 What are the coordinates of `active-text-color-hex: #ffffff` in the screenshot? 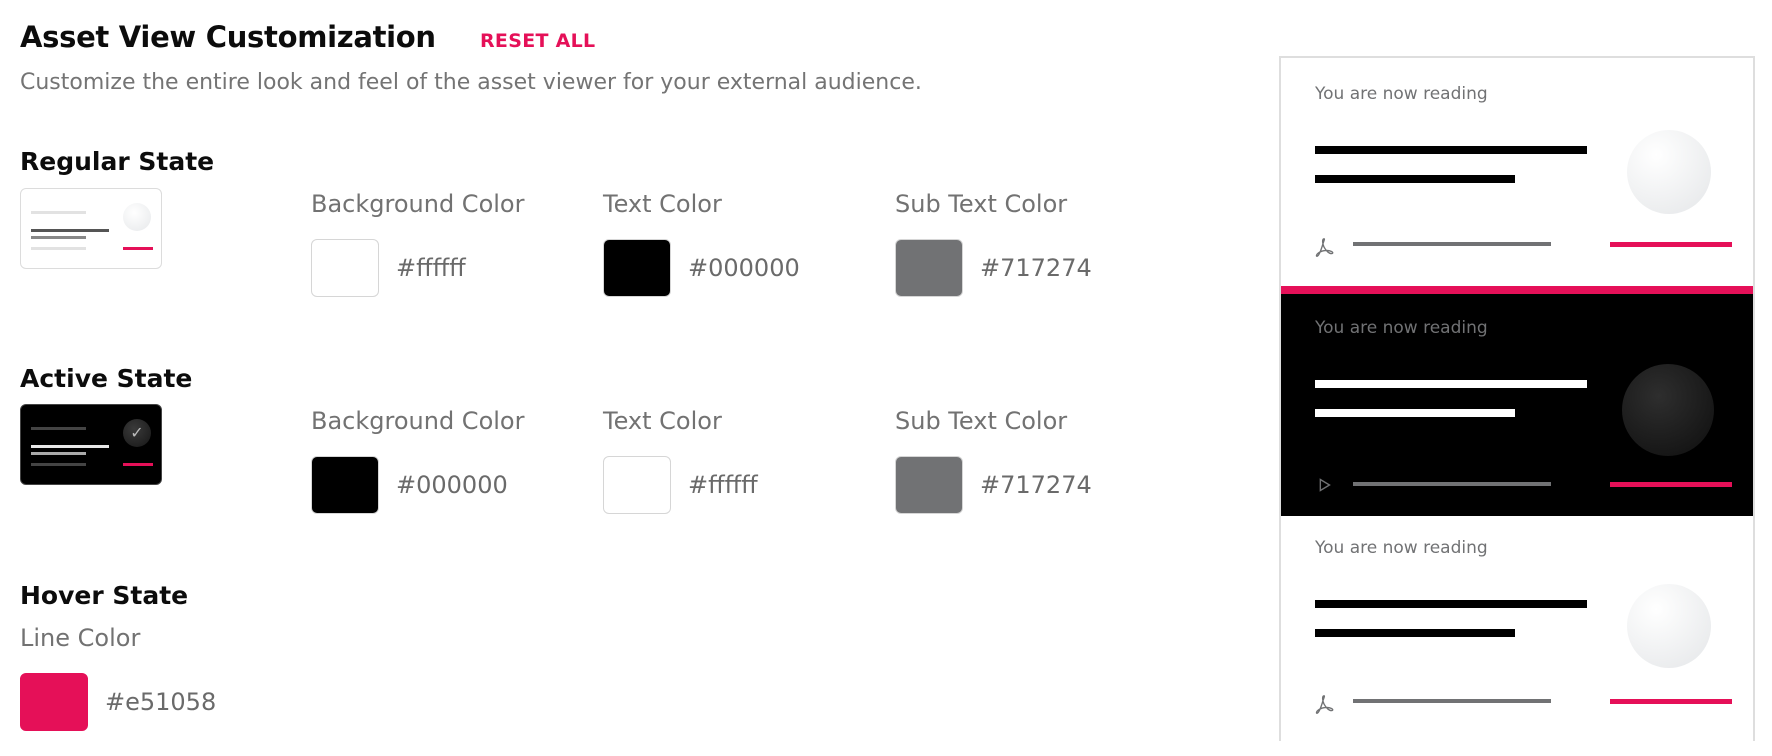 It's located at (723, 485).